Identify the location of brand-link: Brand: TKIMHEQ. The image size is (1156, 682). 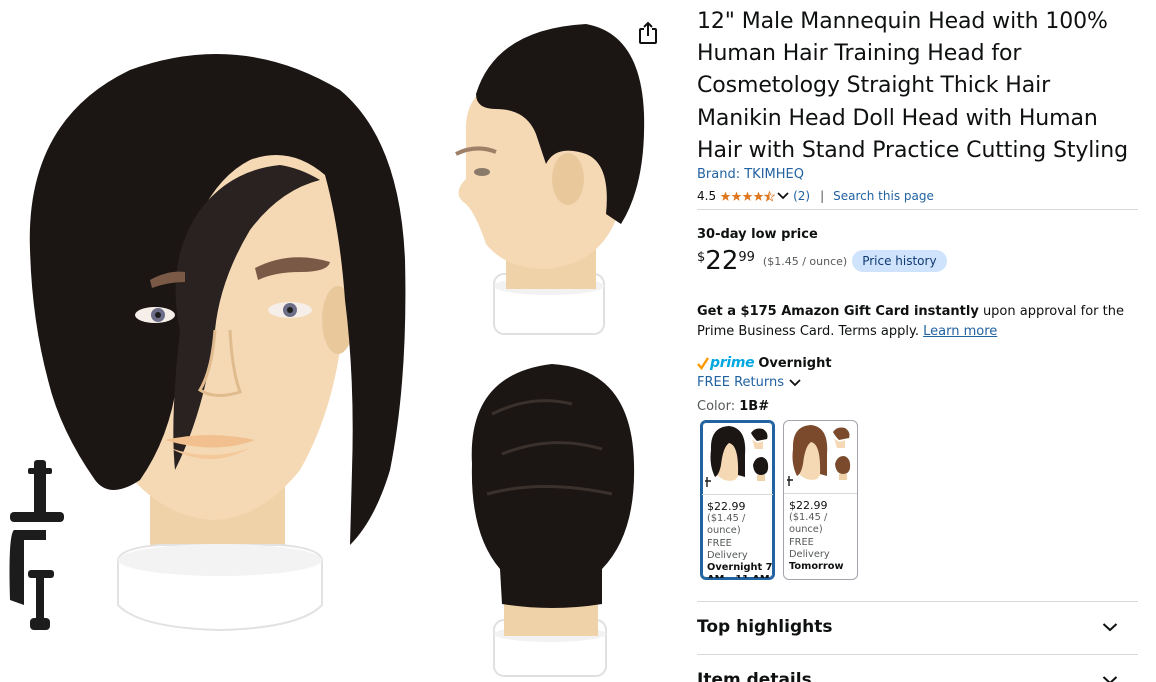
(750, 174).